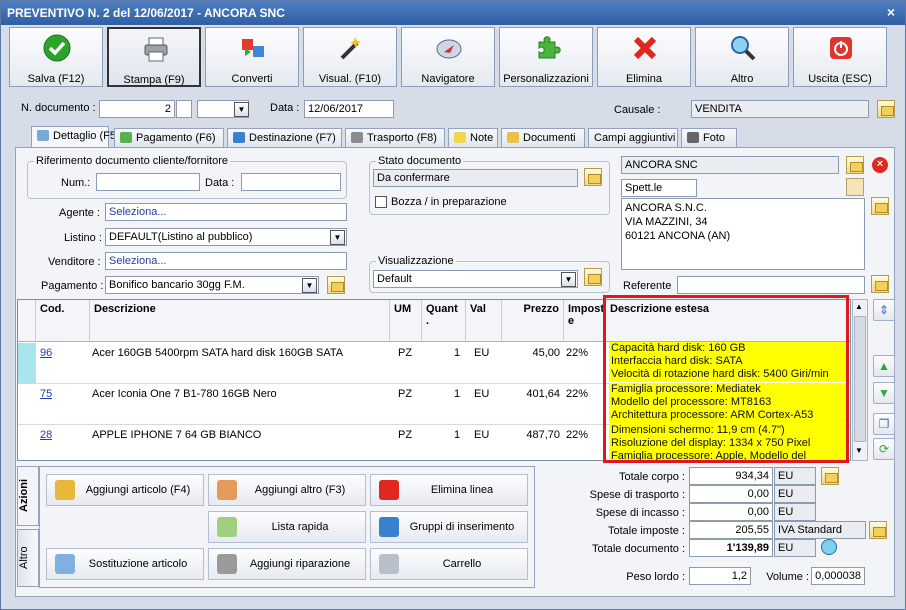 This screenshot has width=906, height=610. I want to click on add-article-button: Aggiungi articolo (F4), so click(125, 490).